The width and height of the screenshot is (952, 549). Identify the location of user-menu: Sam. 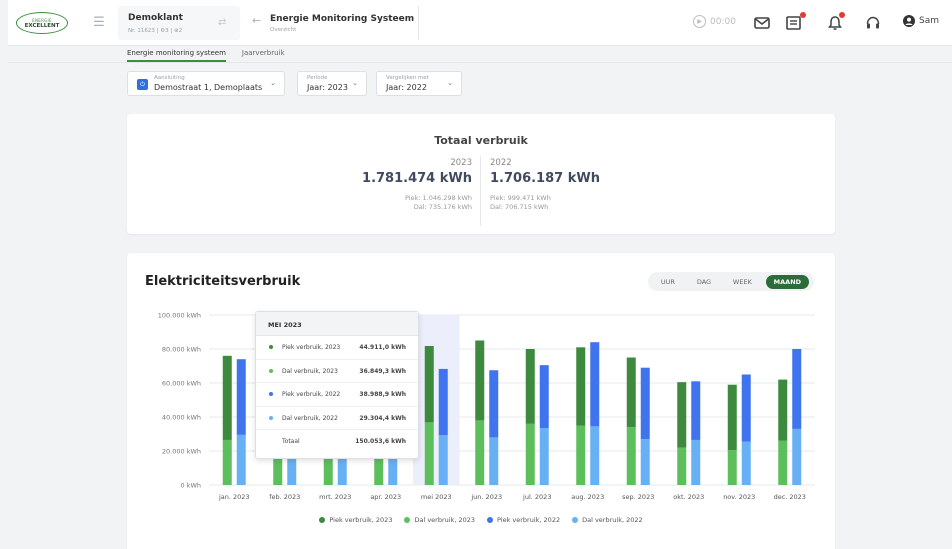
(921, 21).